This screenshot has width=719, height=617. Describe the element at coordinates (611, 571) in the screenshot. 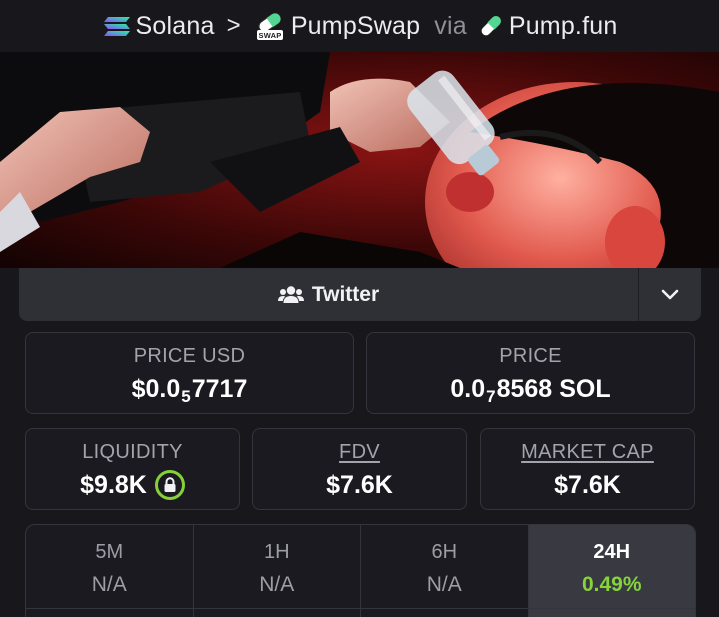

I see `tab-24h: 24H 0.49%` at that location.